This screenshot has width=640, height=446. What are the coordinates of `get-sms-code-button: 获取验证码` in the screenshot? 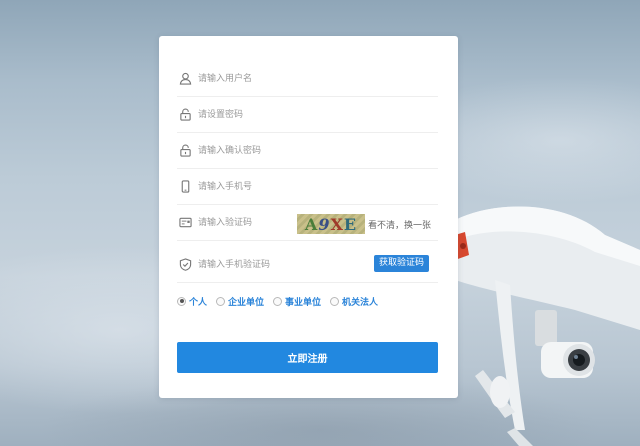 It's located at (401, 263).